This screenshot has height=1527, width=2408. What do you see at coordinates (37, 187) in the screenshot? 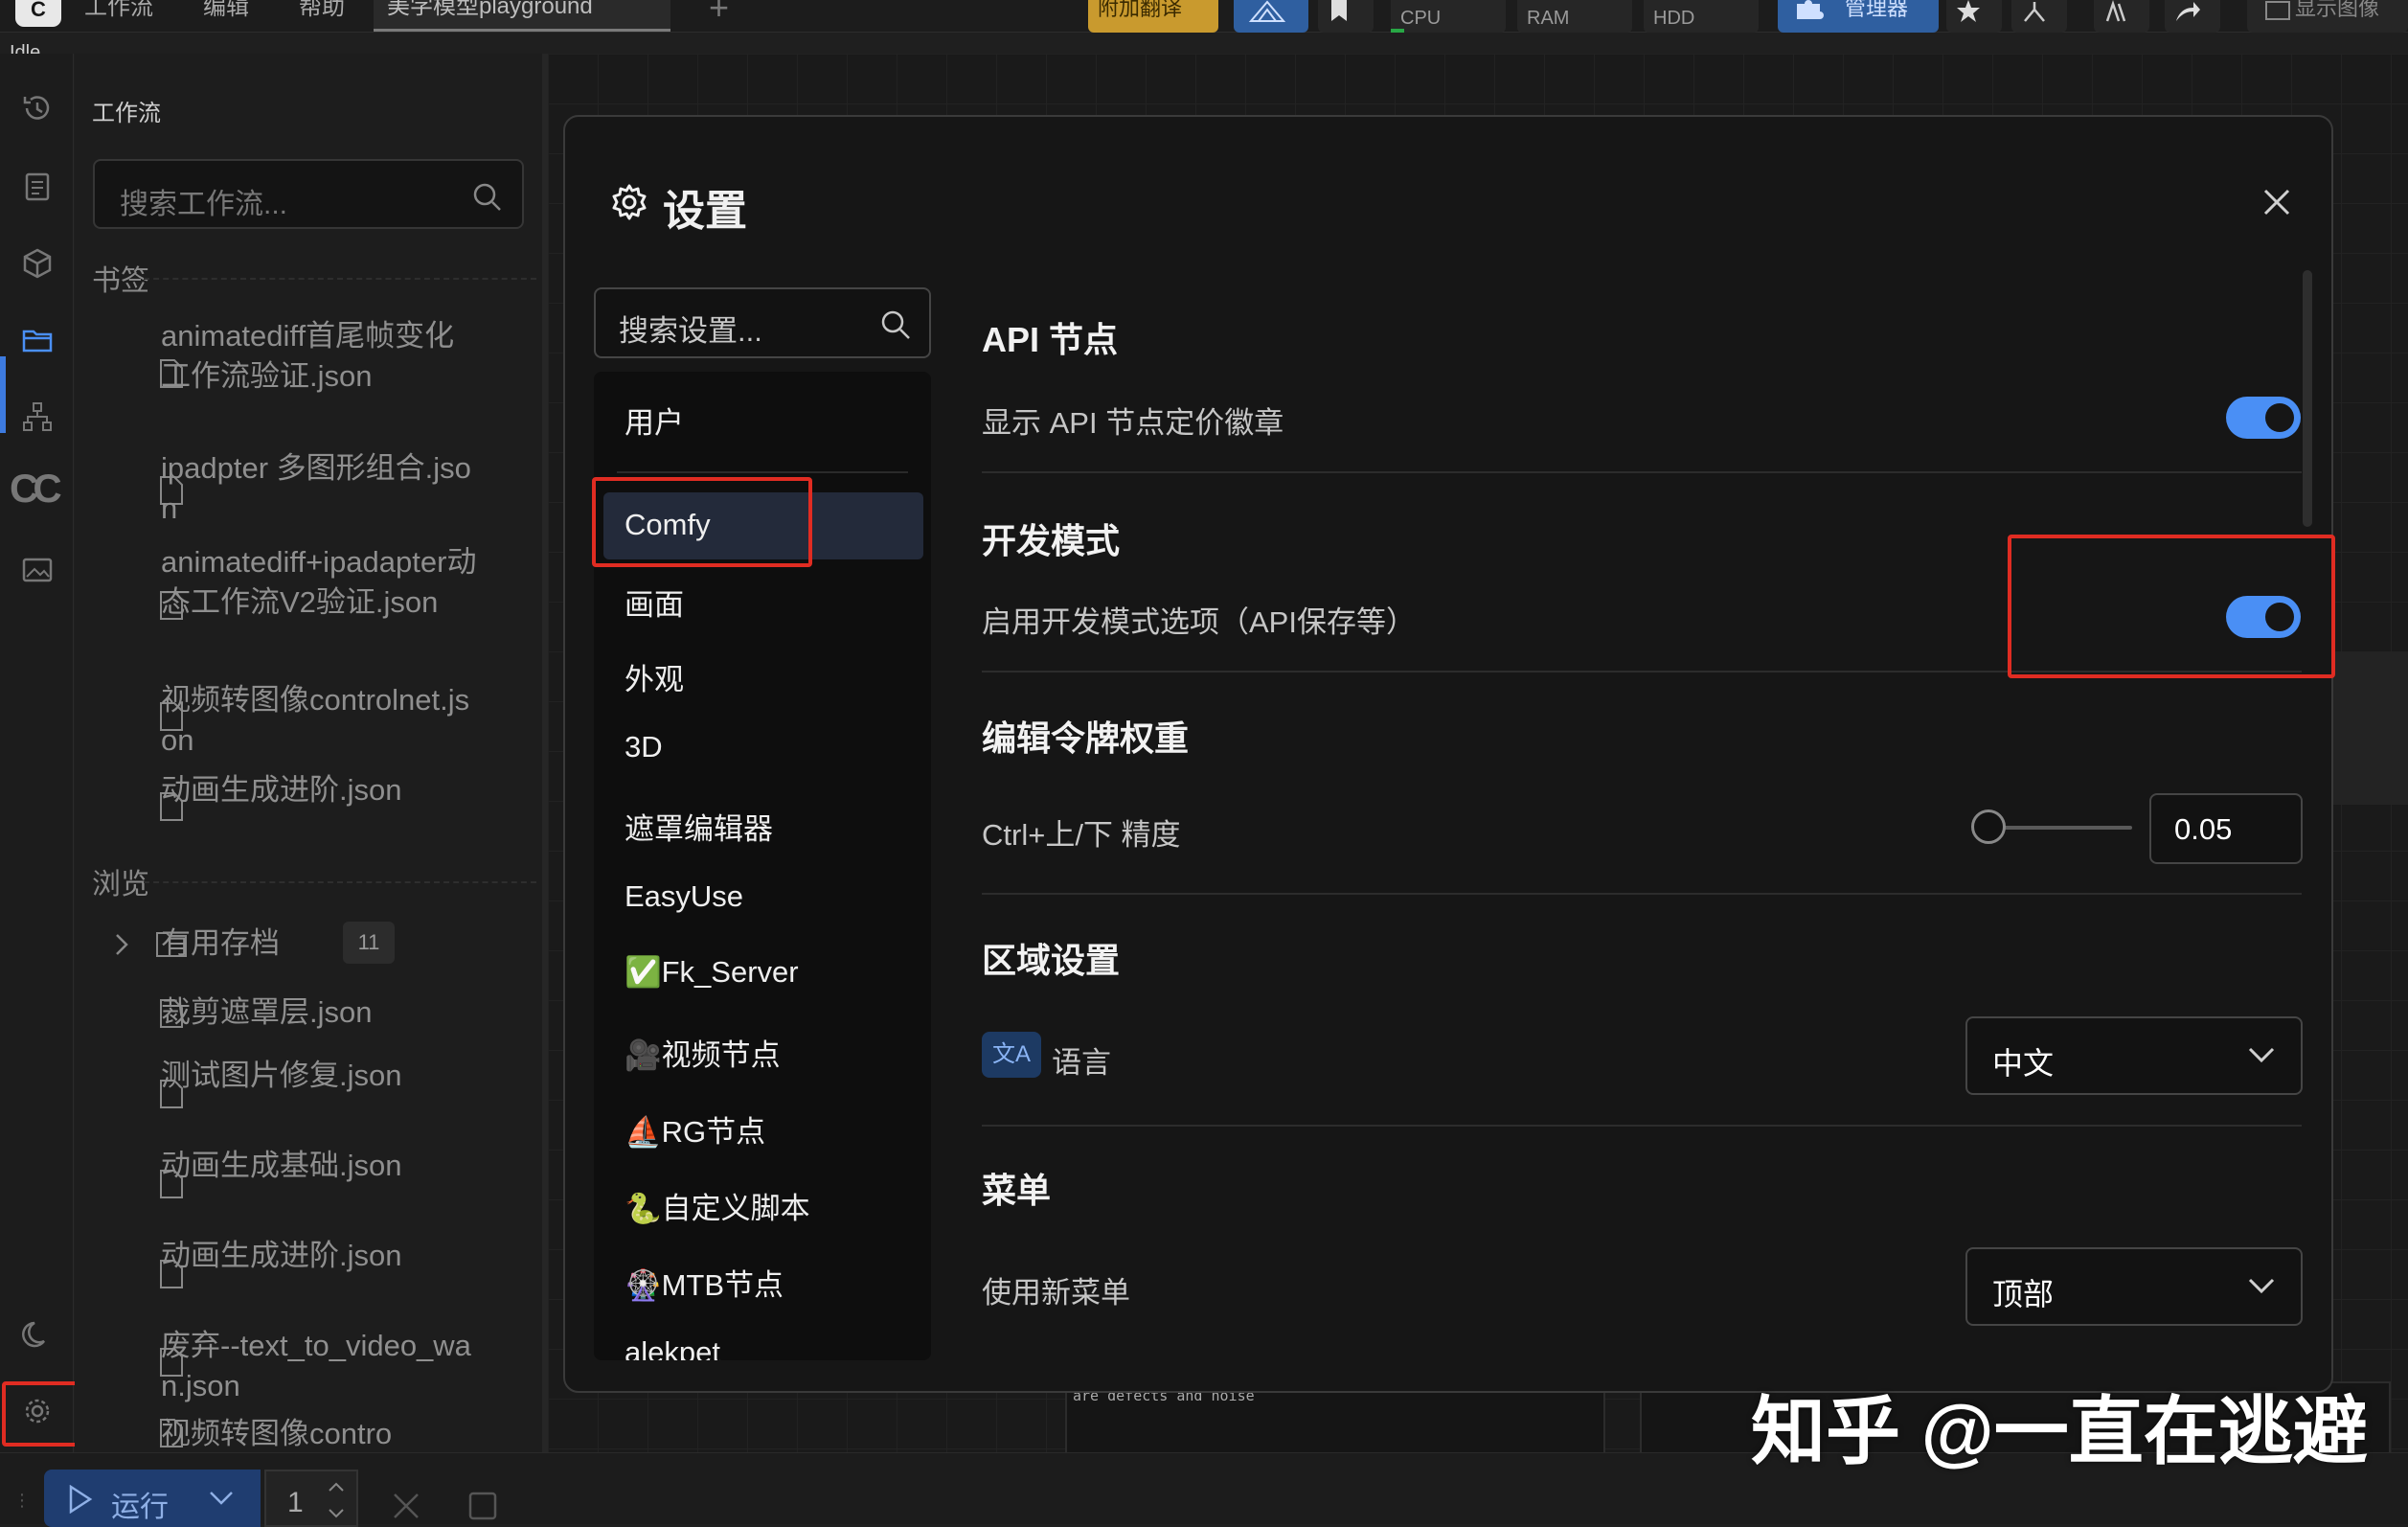
I see `queue-list-icon` at bounding box center [37, 187].